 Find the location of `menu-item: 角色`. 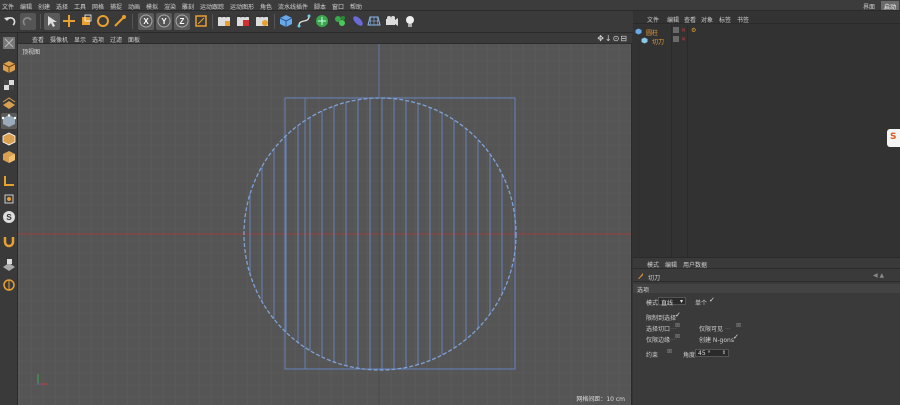

menu-item: 角色 is located at coordinates (266, 6).